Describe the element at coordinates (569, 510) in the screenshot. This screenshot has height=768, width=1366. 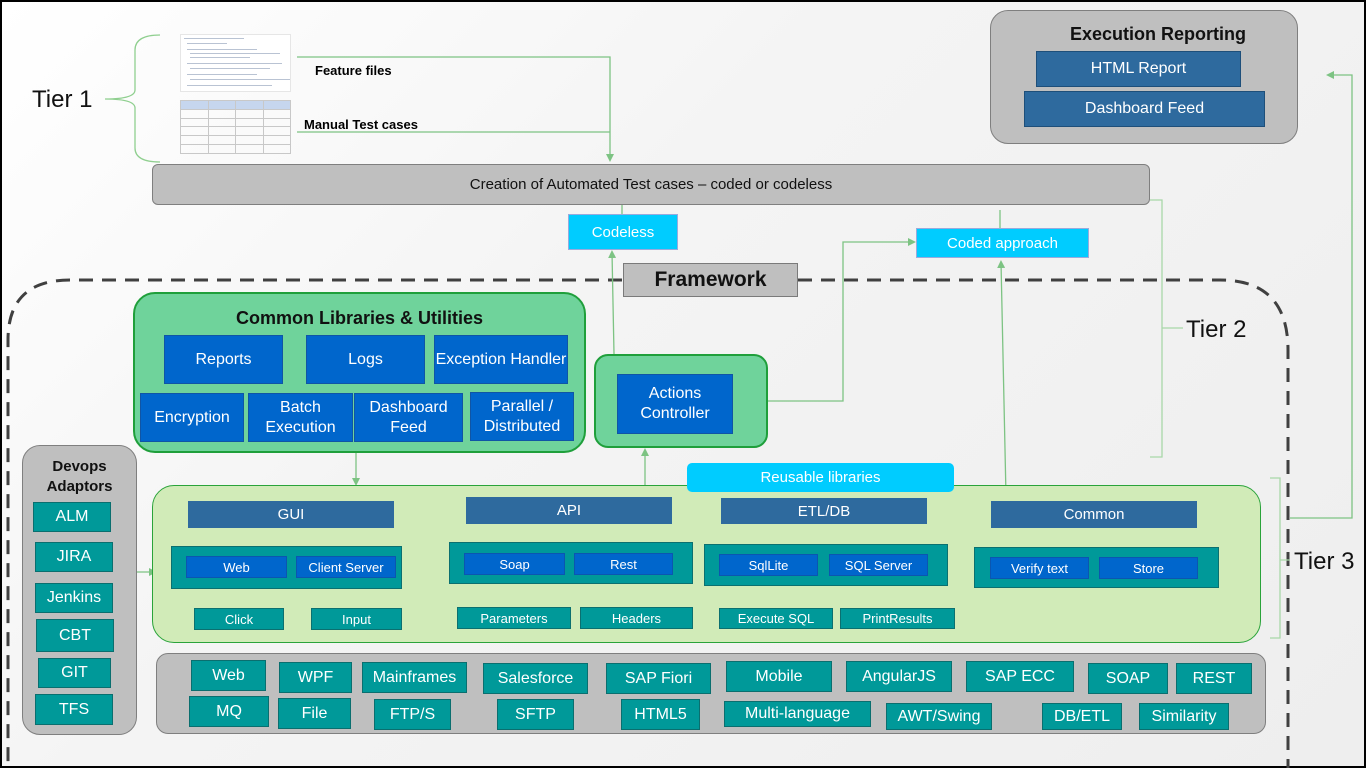
I see `api-header: API` at that location.